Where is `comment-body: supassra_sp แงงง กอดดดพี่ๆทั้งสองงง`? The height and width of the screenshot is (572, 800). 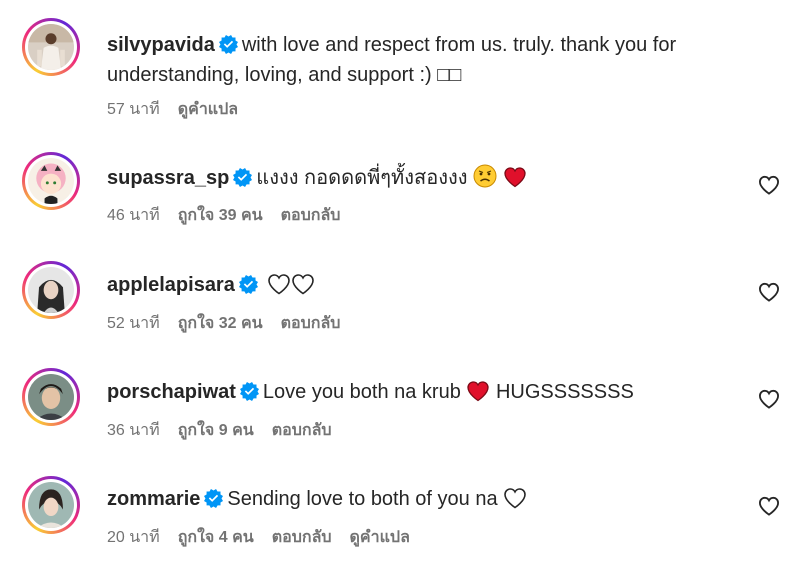 comment-body: supassra_sp แงงง กอดดดพี่ๆทั้งสองงง is located at coordinates (432, 178).